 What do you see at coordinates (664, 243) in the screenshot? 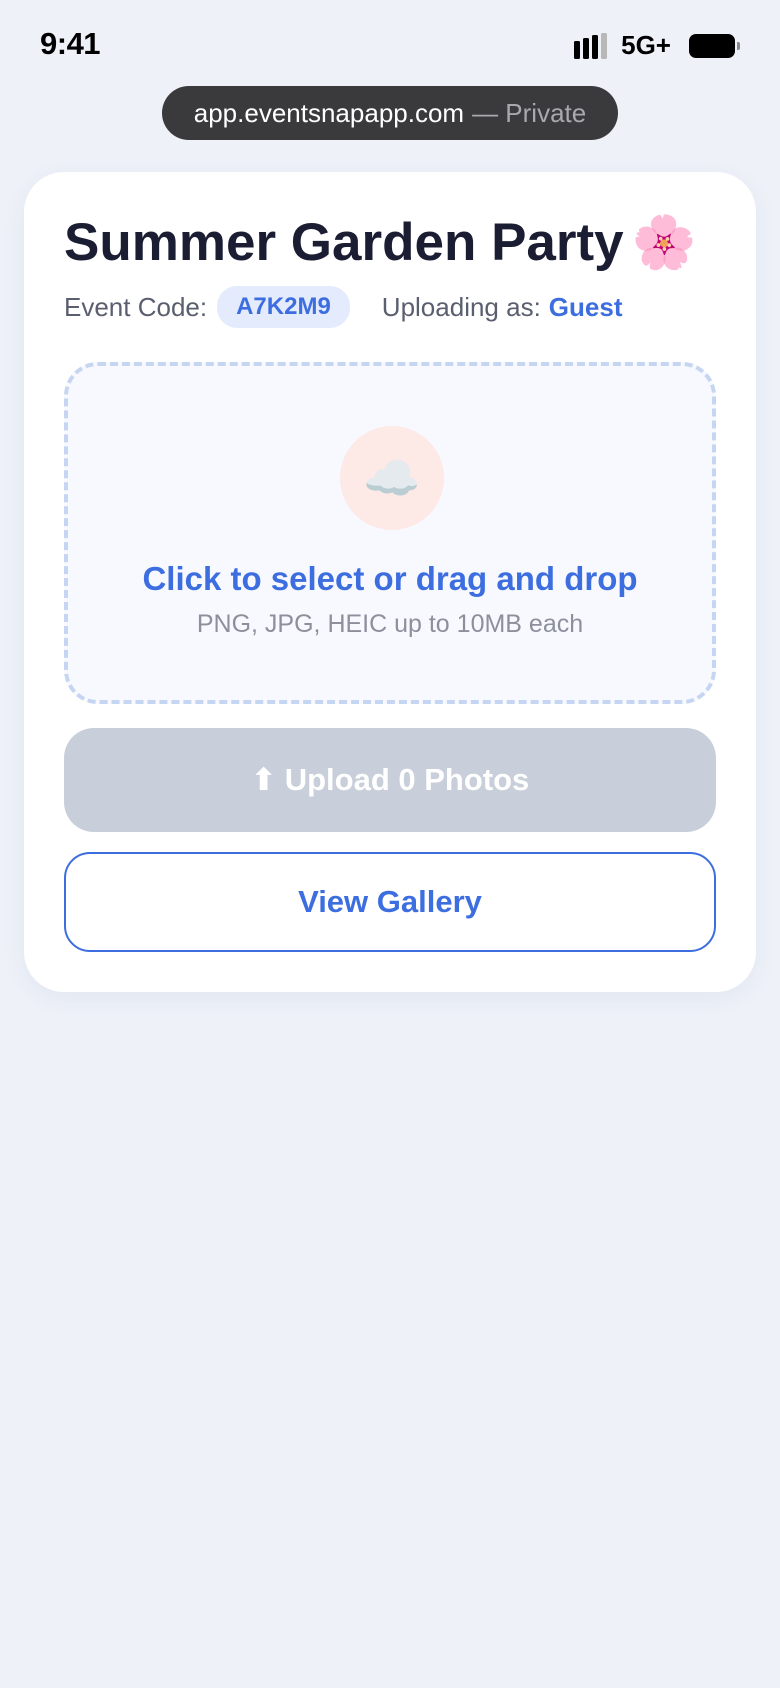
I see `flower-icon: 🌸` at bounding box center [664, 243].